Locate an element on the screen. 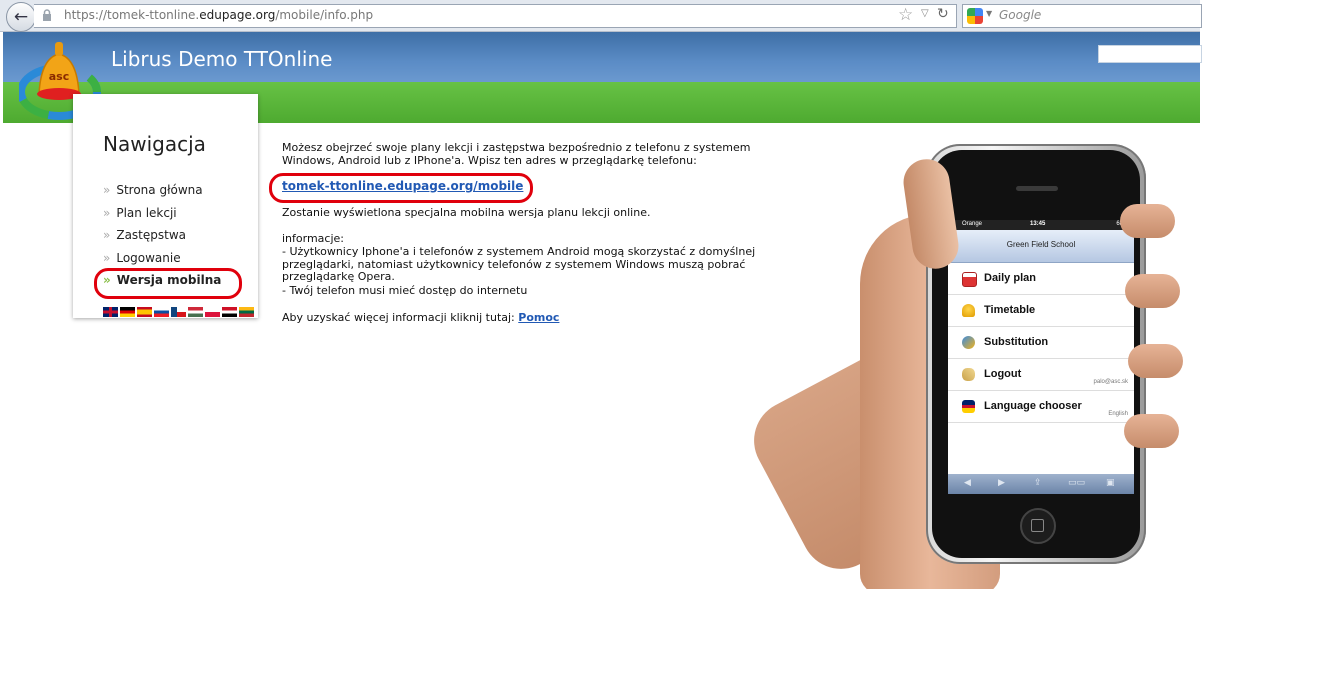  phone-menu-logout: Logout palo@asc.sk is located at coordinates (1041, 375).